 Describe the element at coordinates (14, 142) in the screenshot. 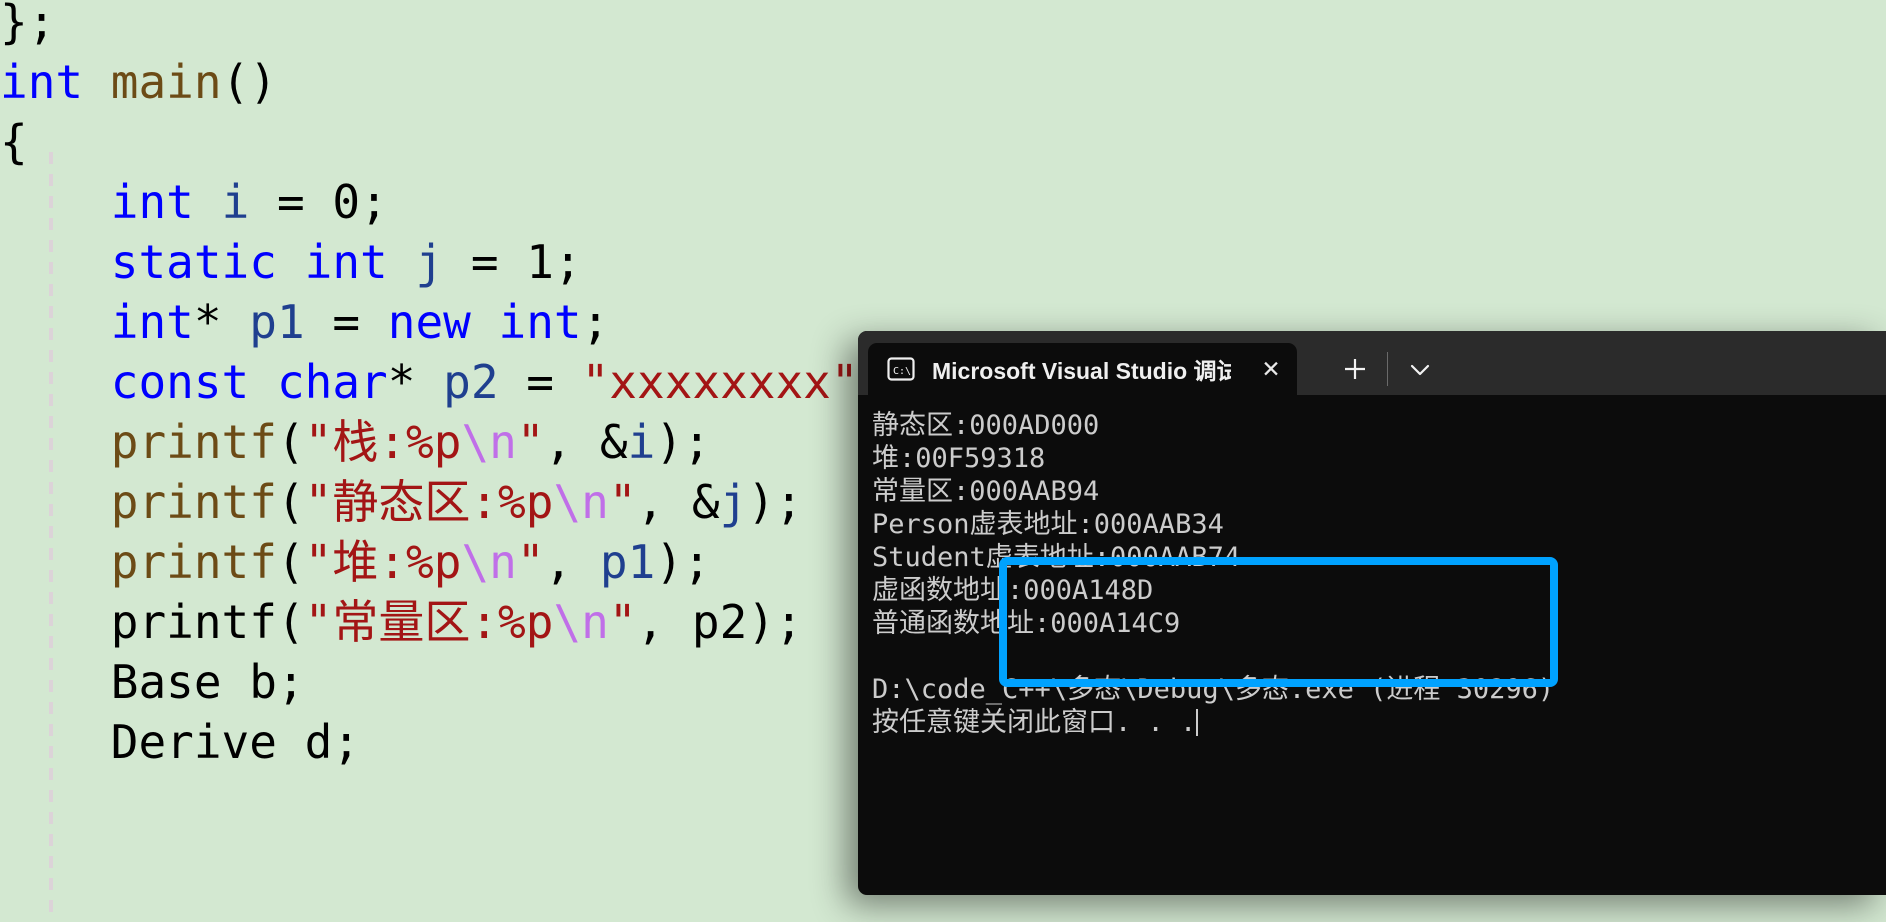

I see `code-token: {` at that location.